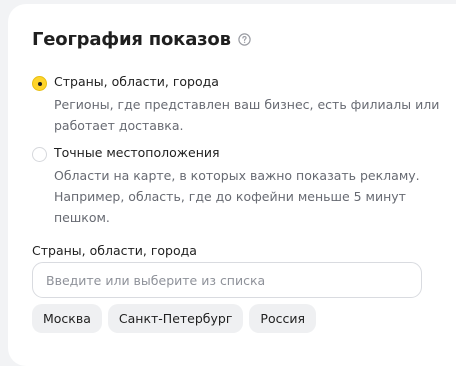  I want to click on question-circle-icon, so click(244, 39).